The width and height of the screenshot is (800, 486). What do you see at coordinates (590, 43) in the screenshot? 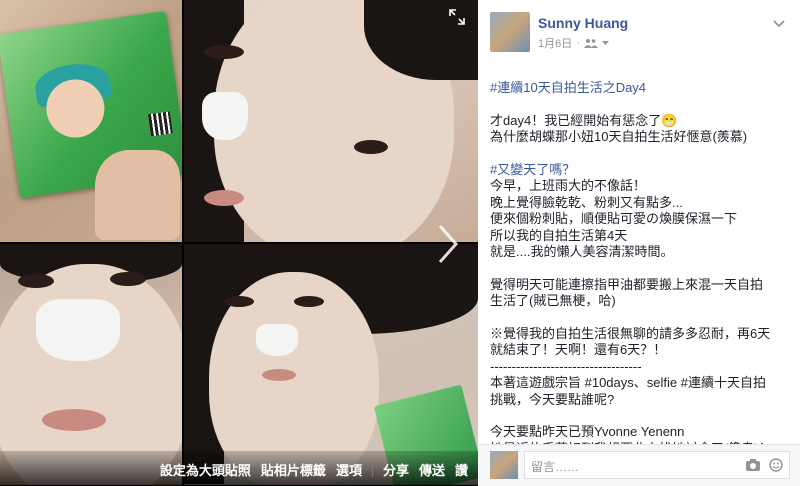
I see `friends-icon` at bounding box center [590, 43].